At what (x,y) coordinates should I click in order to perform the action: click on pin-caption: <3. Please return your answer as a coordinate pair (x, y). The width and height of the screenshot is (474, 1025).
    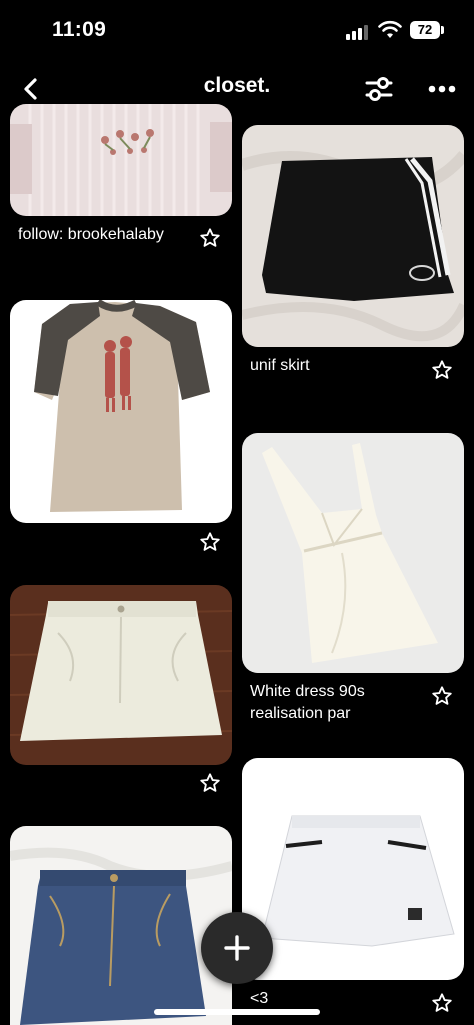
    Looking at the image, I should click on (259, 999).